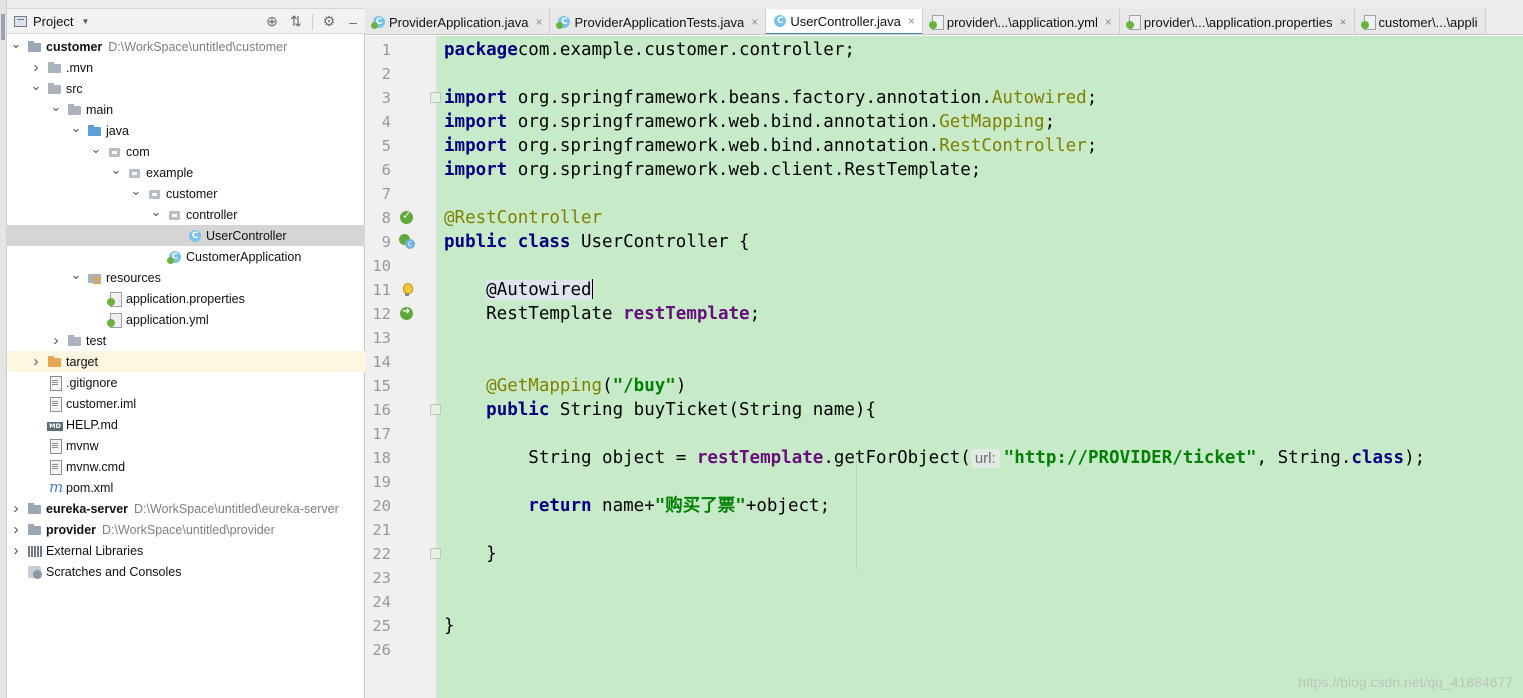 This screenshot has height=698, width=1523. I want to click on code-line: 9 public class UserController {, so click(944, 242).